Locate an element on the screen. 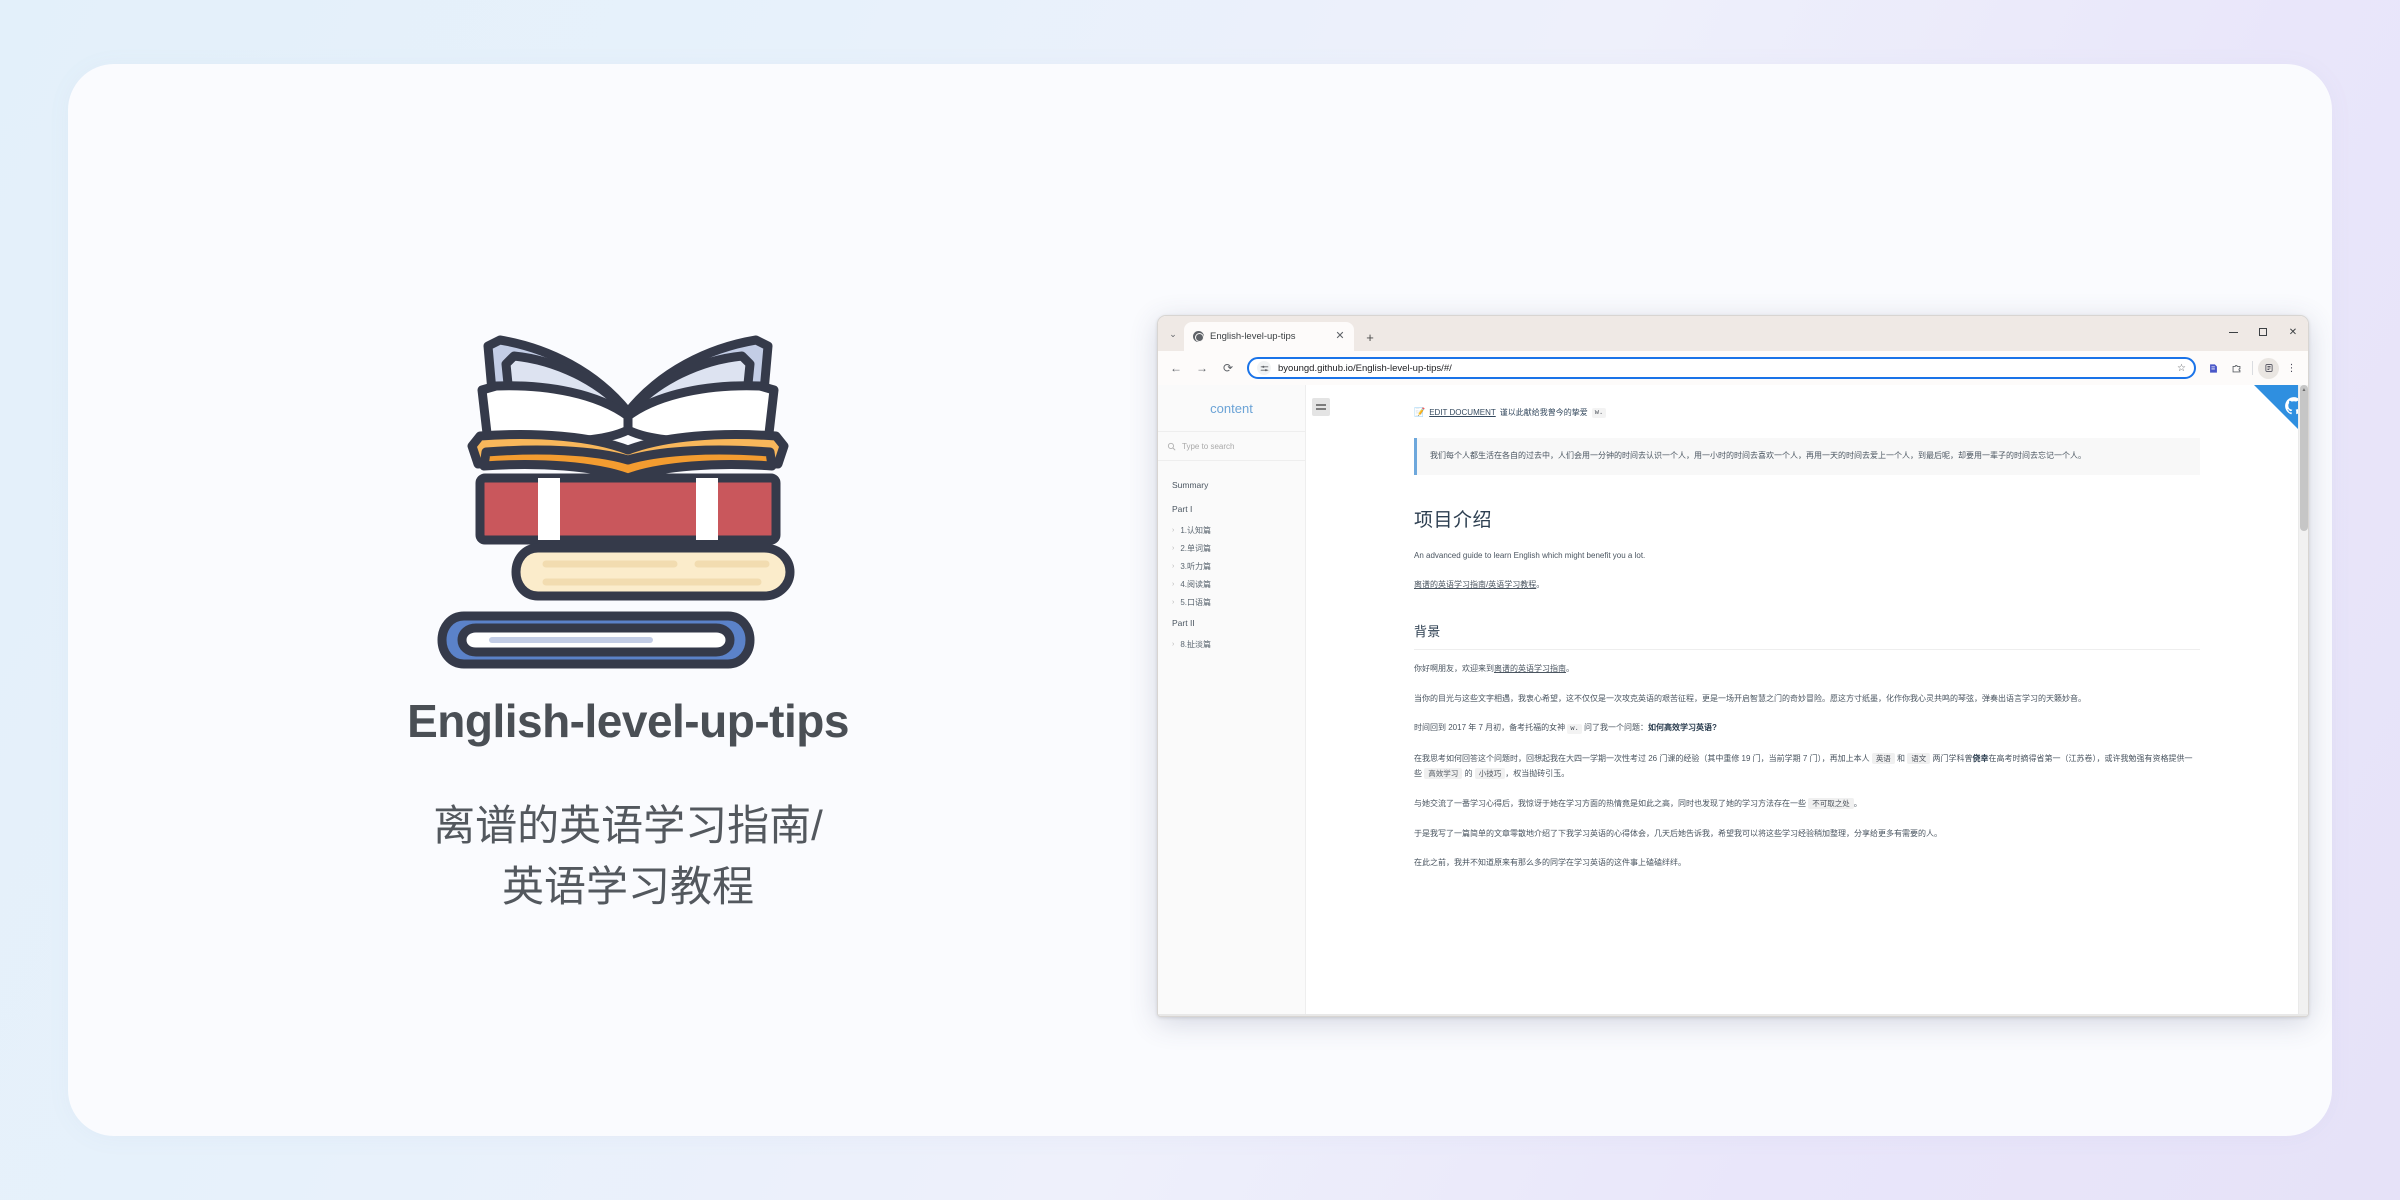 This screenshot has height=1200, width=2400. window-bottom-edge is located at coordinates (1733, 1015).